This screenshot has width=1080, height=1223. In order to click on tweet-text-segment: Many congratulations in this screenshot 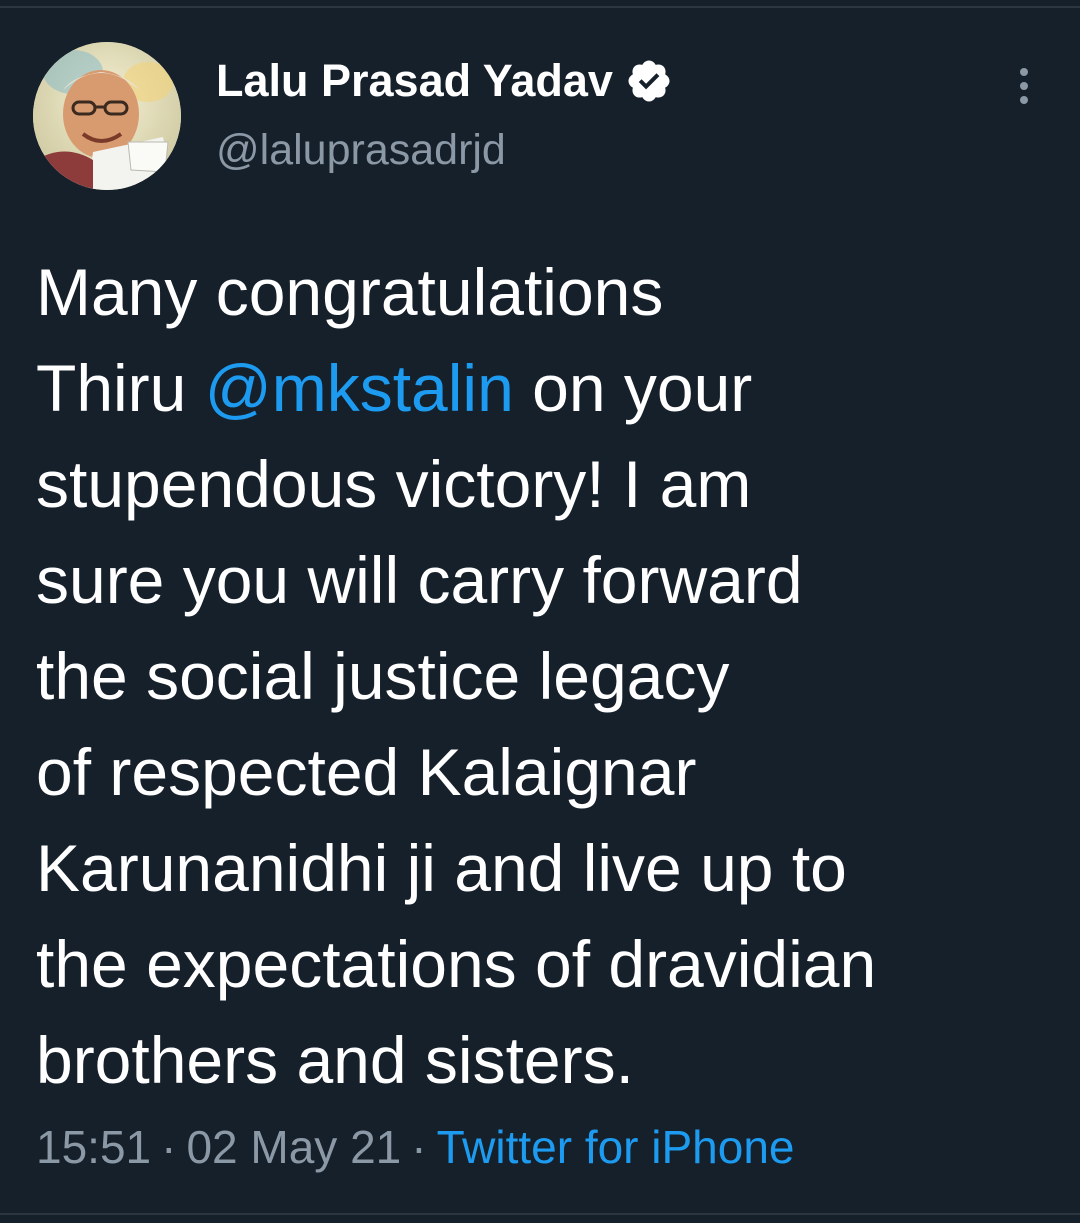, I will do `click(350, 292)`.